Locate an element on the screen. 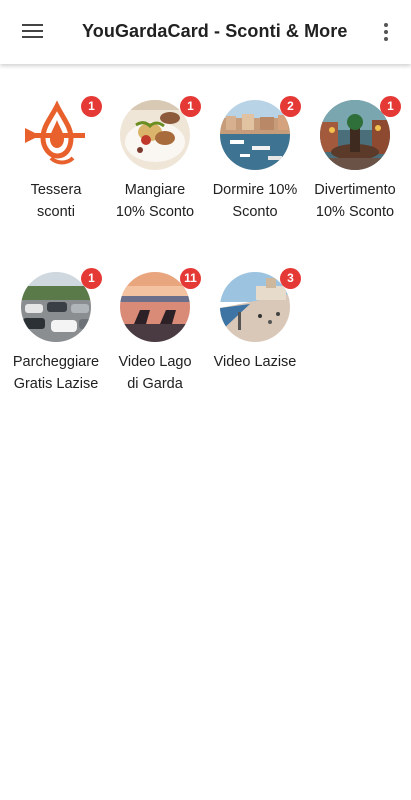  tile-tessera-sconti: 1 Tessera sconti is located at coordinates (56, 173).